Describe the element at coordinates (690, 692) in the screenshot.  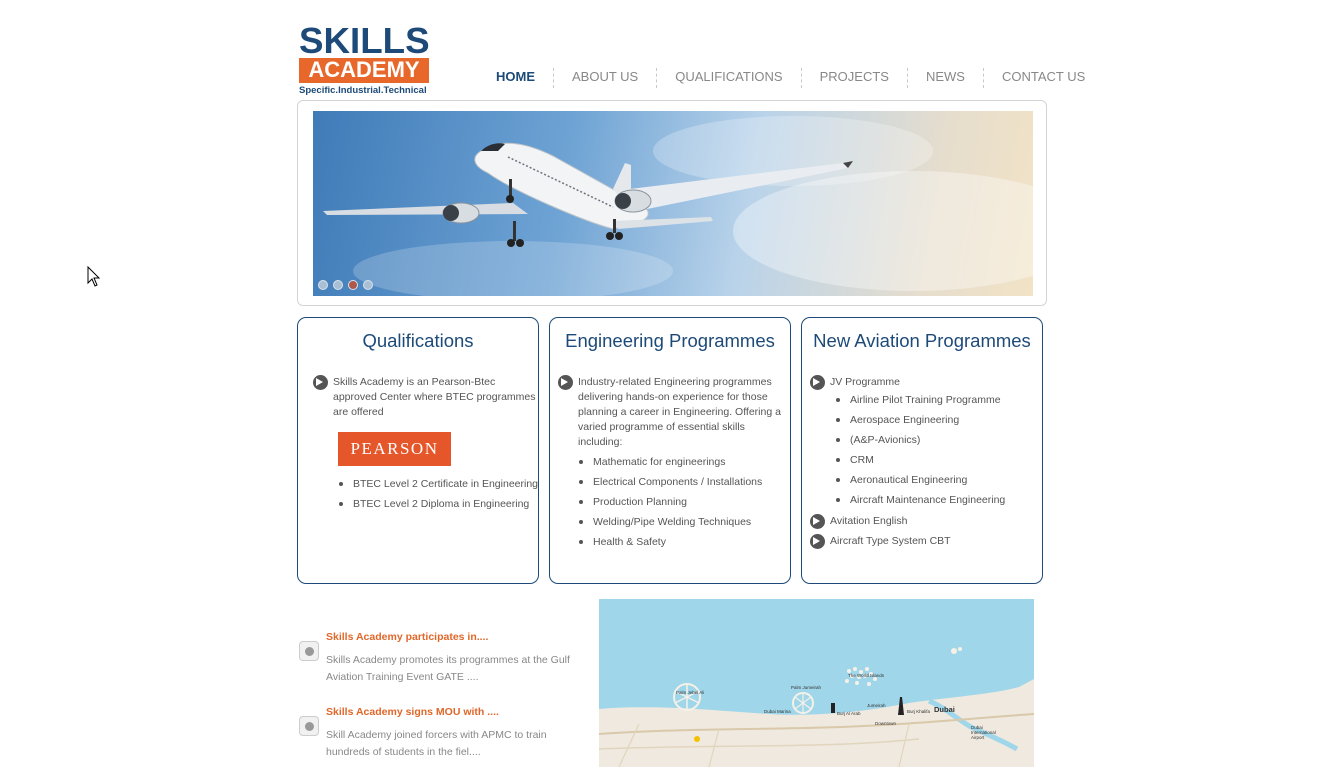
I see `map-label: Palm Jebel Ali` at that location.